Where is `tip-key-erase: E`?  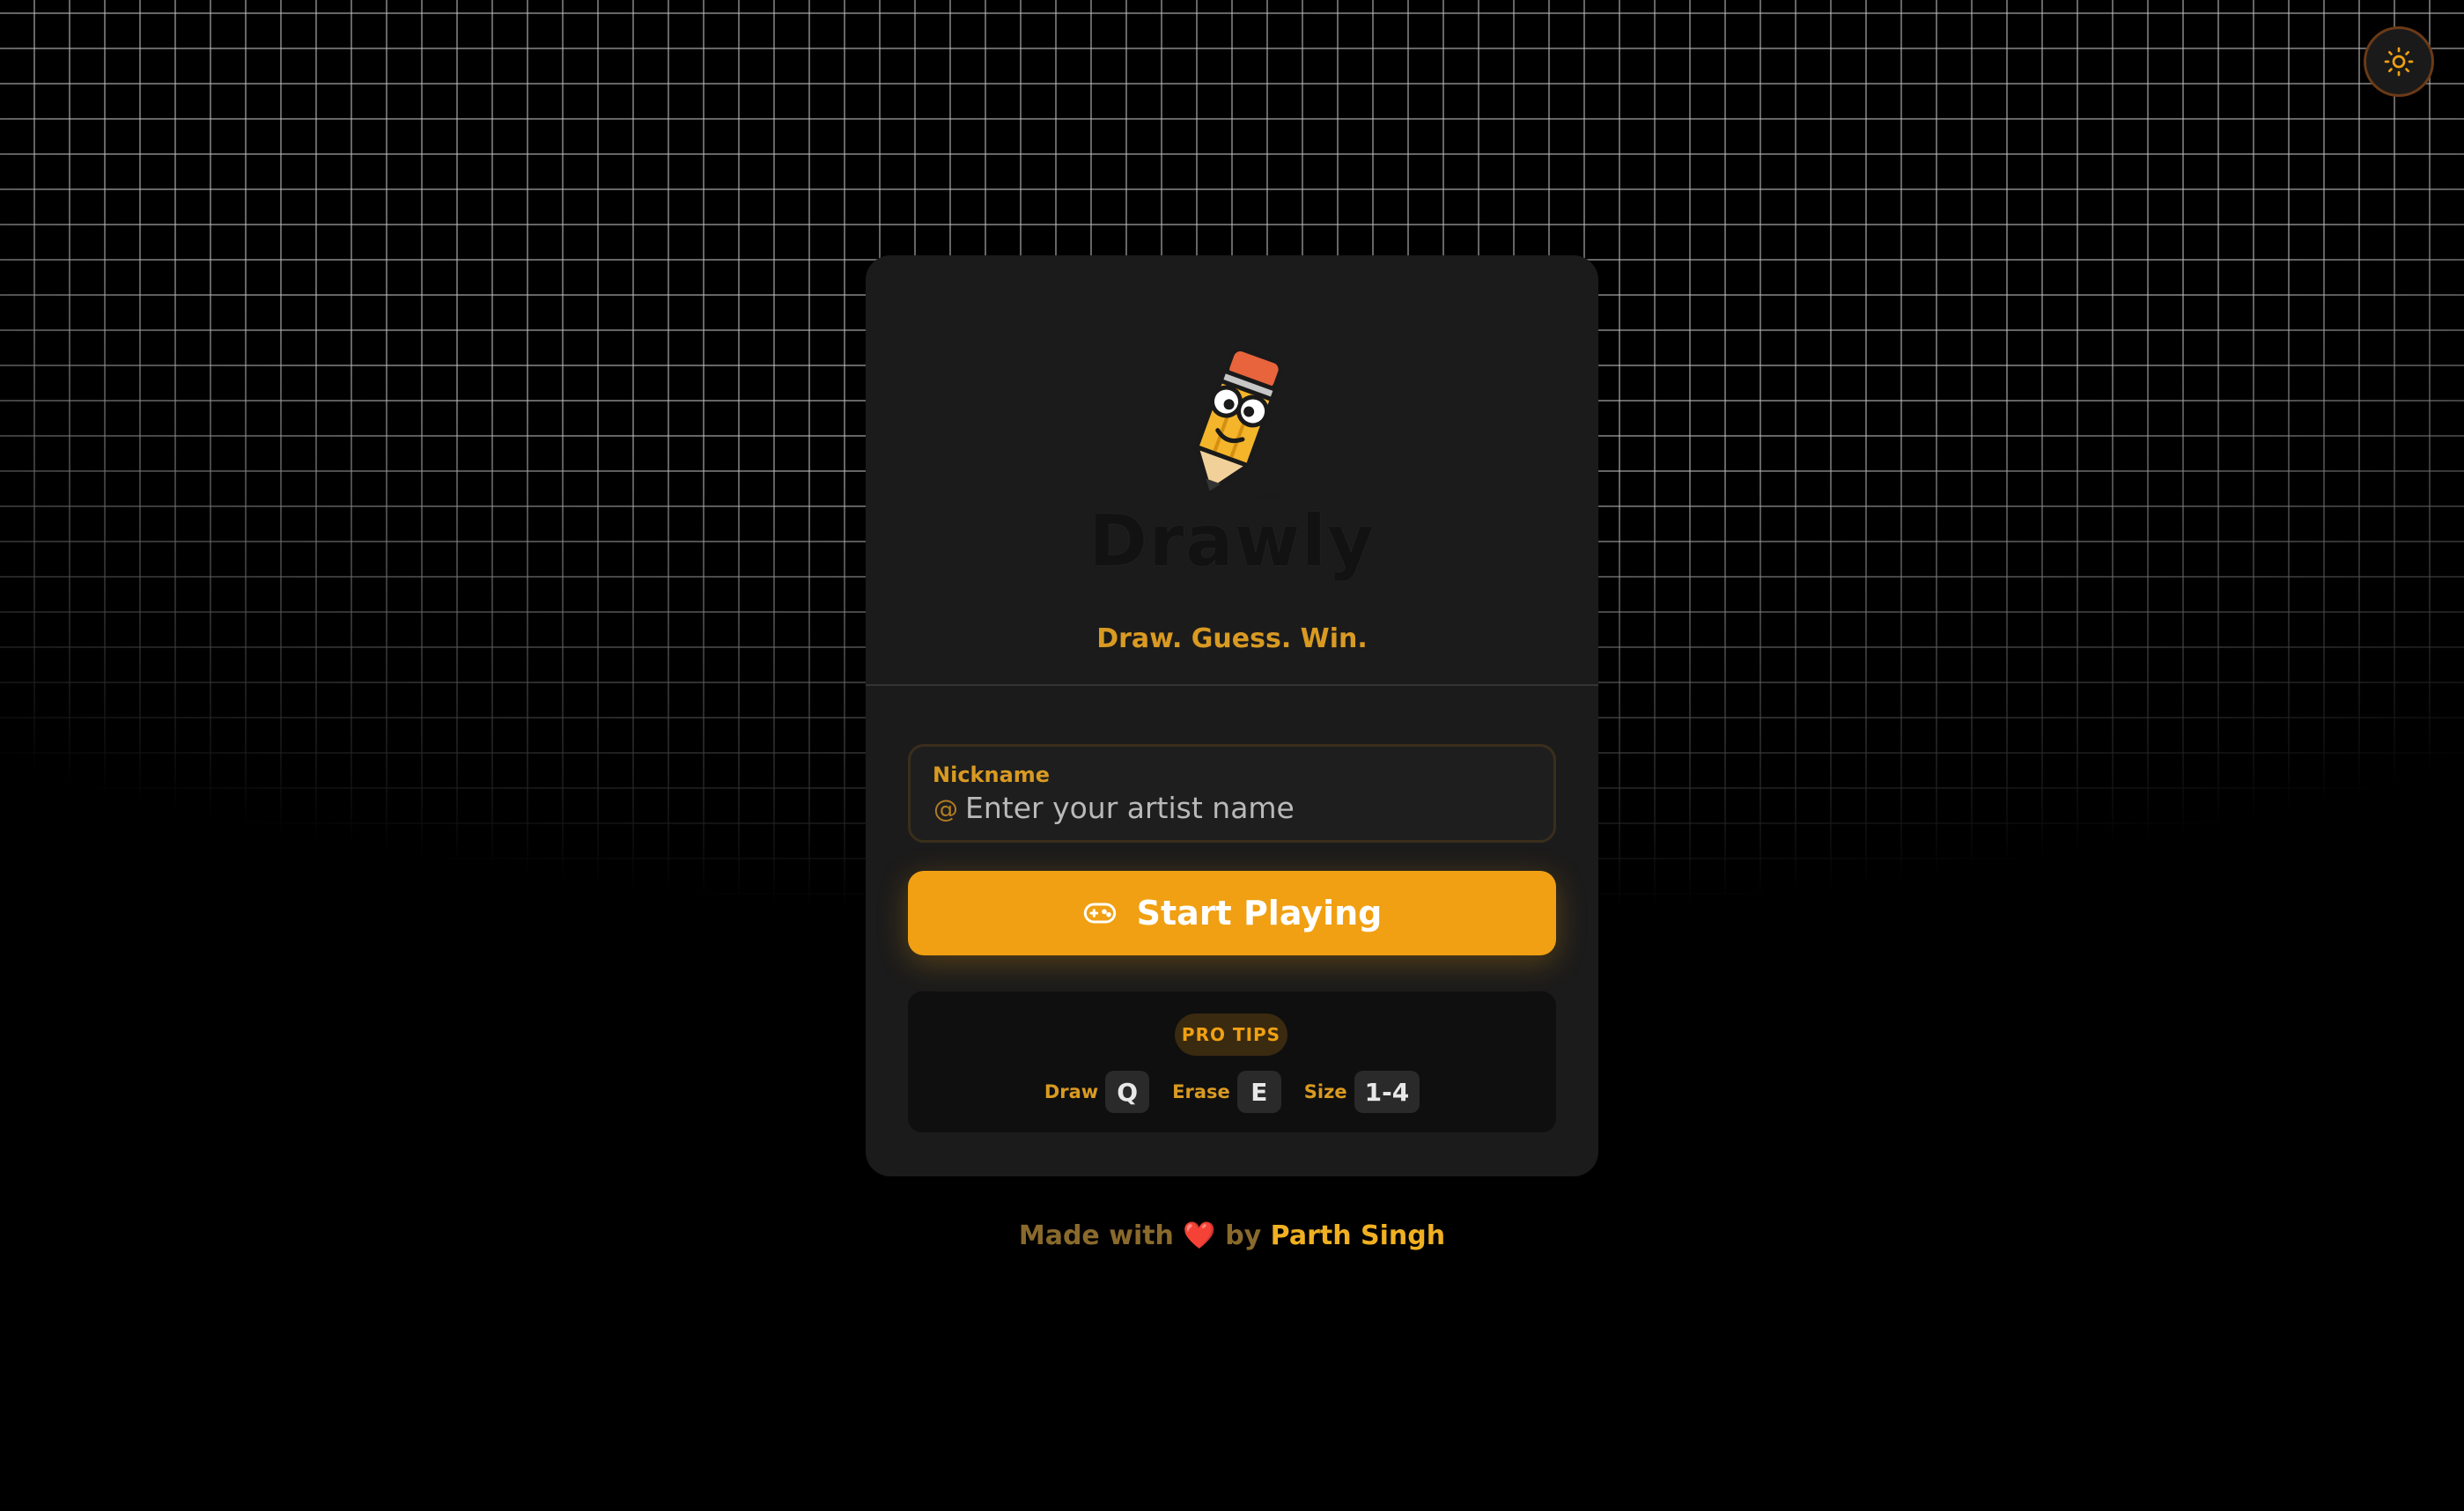 tip-key-erase: E is located at coordinates (1258, 1092).